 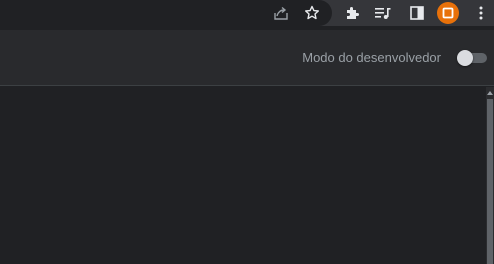 I want to click on developer-mode-label: Modo do desenvolvedor, so click(x=371, y=57).